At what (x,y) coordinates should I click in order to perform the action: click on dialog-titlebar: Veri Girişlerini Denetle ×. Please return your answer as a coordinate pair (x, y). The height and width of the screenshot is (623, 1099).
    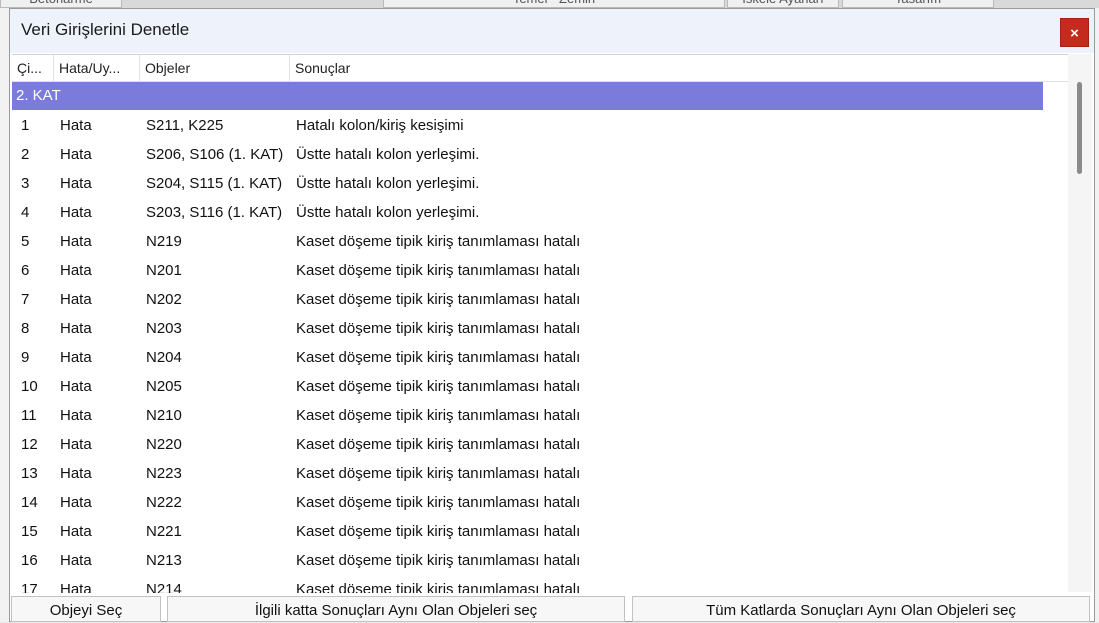
    Looking at the image, I should click on (552, 31).